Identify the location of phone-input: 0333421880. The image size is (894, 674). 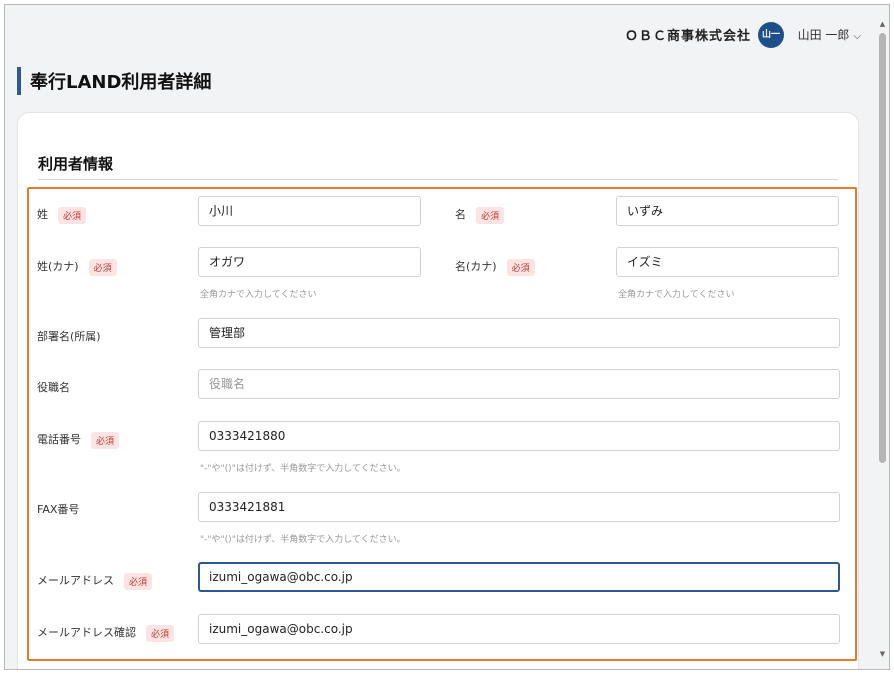
(519, 436).